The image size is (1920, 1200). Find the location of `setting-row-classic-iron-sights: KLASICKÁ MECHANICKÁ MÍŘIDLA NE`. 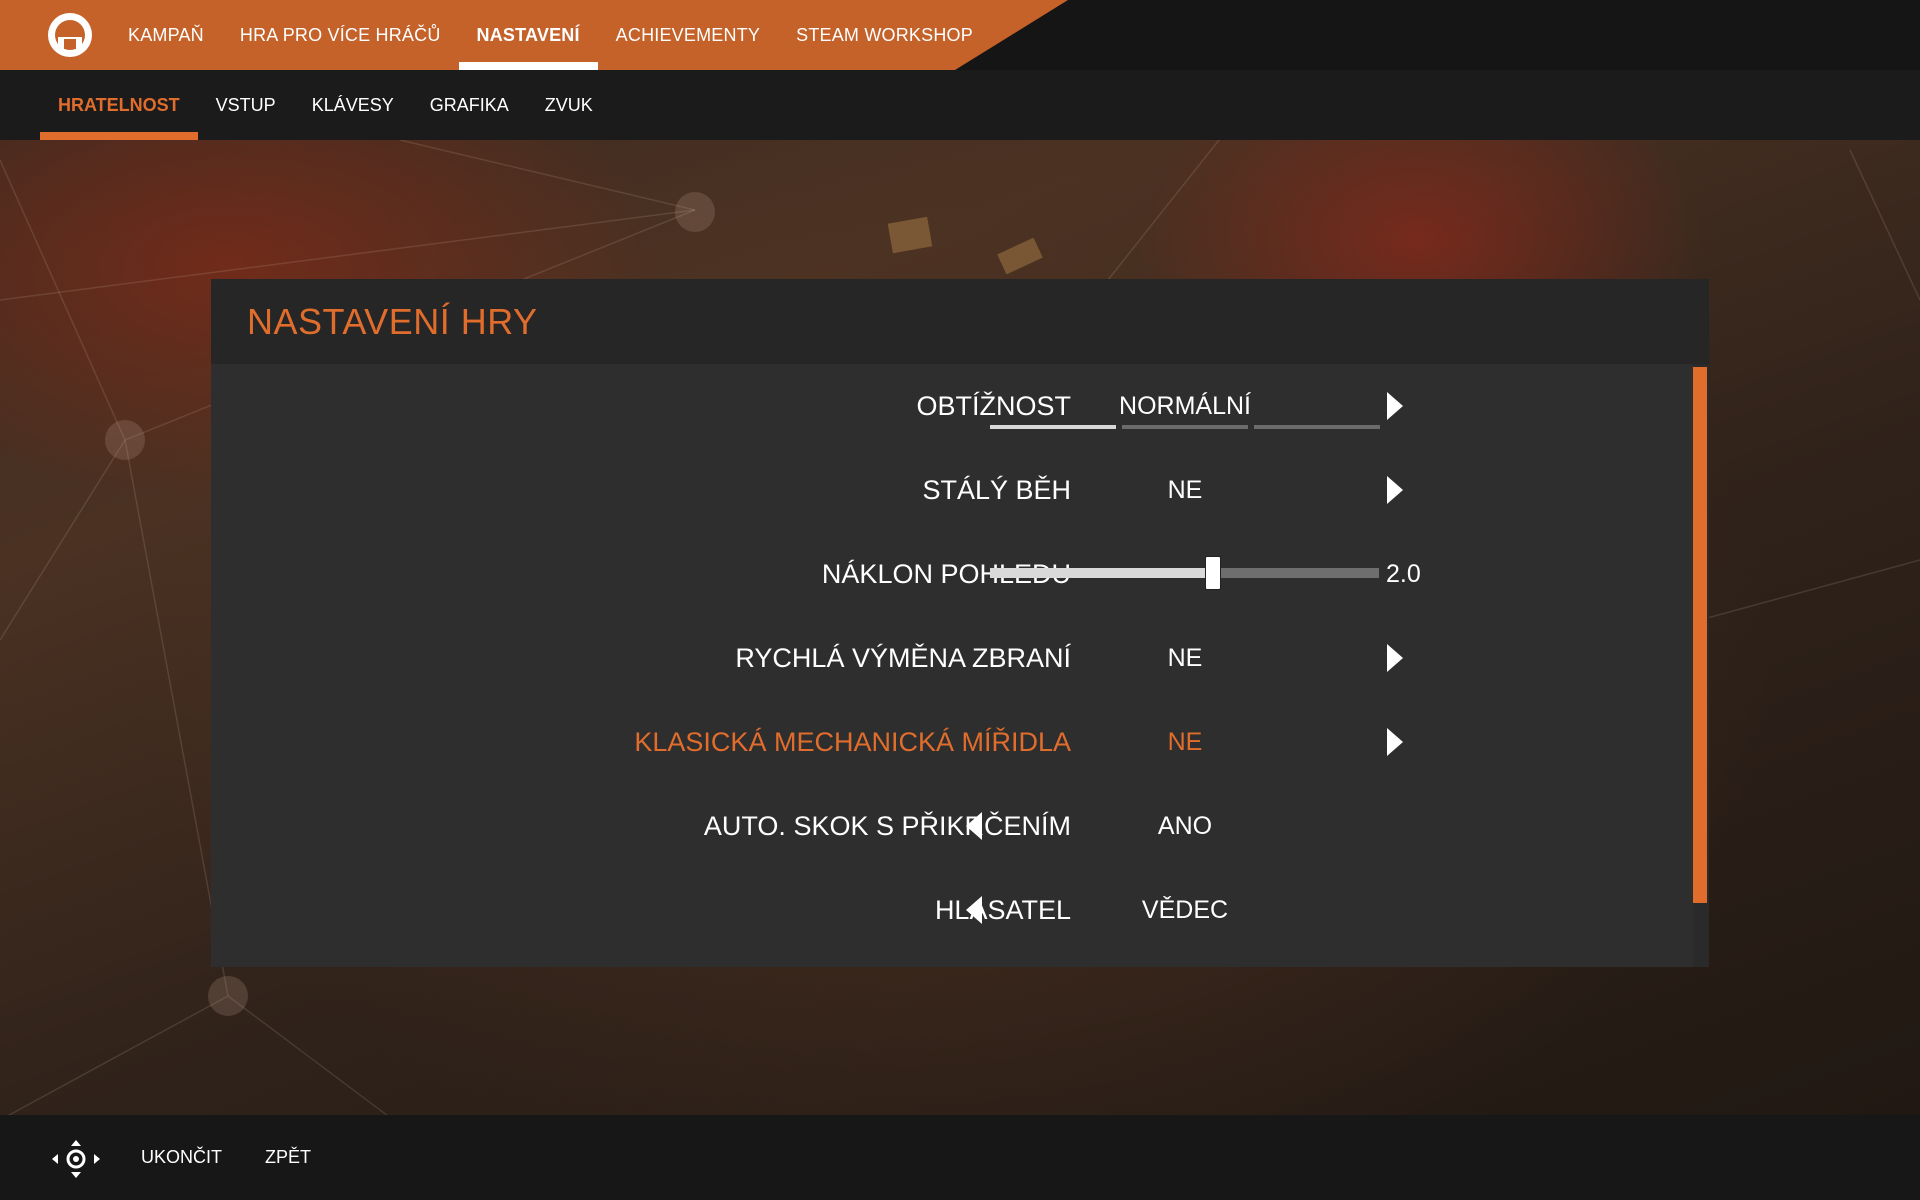

setting-row-classic-iron-sights: KLASICKÁ MECHANICKÁ MÍŘIDLA NE is located at coordinates (941, 742).